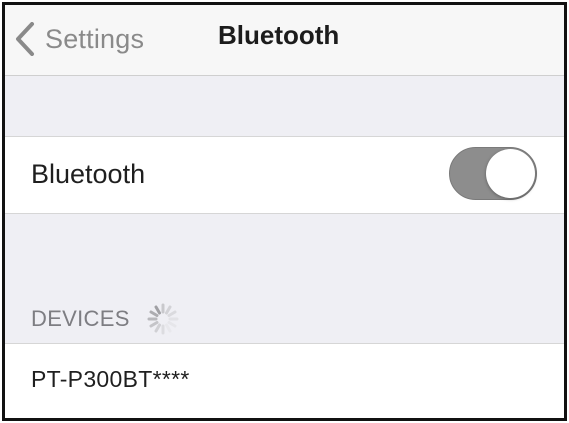 This screenshot has height=423, width=569. Describe the element at coordinates (95, 38) in the screenshot. I see `back-button-label: Settings` at that location.